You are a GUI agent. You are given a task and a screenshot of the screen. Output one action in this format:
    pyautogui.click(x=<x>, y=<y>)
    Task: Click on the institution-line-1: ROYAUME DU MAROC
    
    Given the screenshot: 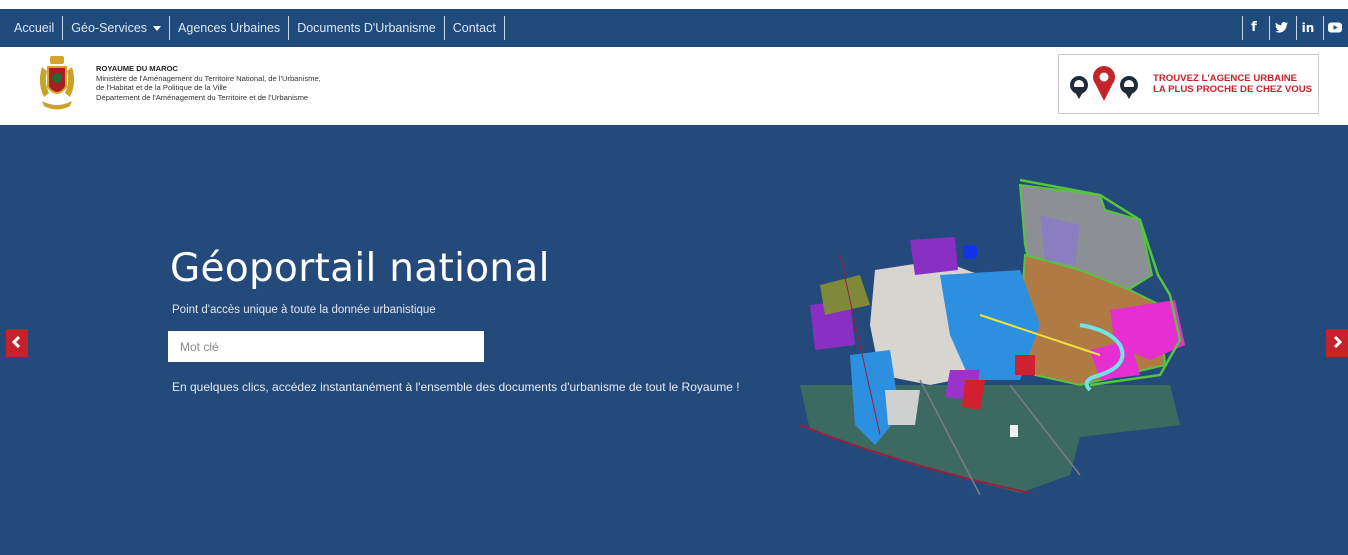 What is the action you would take?
    pyautogui.click(x=137, y=68)
    